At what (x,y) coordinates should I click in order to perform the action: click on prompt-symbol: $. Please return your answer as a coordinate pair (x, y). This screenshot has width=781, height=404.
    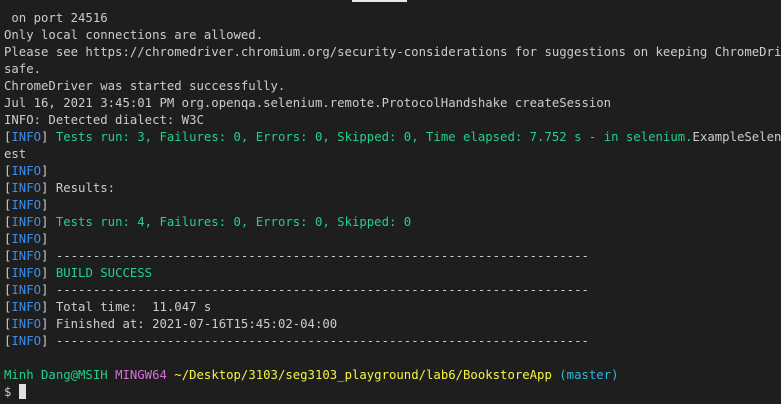
    Looking at the image, I should click on (8, 392).